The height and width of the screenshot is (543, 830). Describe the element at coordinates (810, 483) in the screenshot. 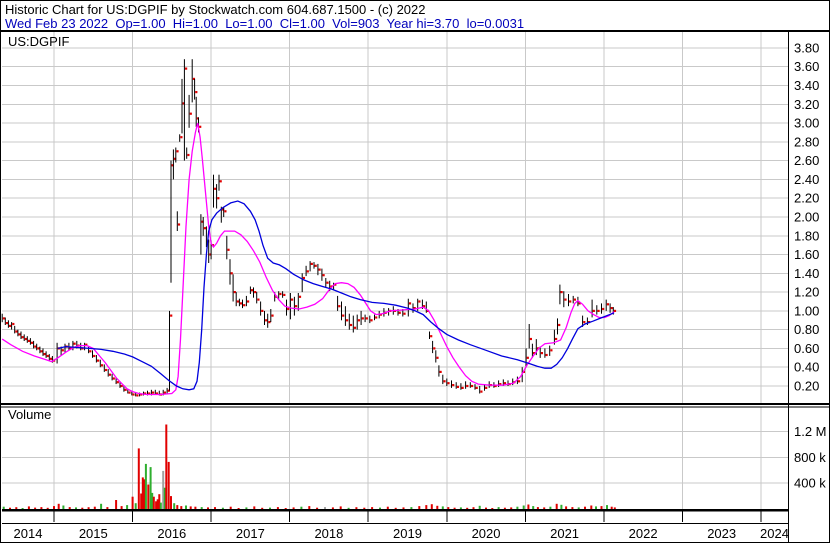

I see `volume-tick-label: 400 k` at that location.